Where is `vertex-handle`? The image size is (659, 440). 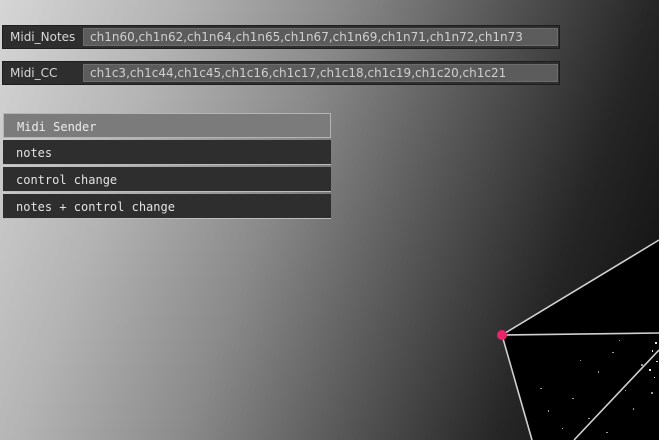 vertex-handle is located at coordinates (502, 335).